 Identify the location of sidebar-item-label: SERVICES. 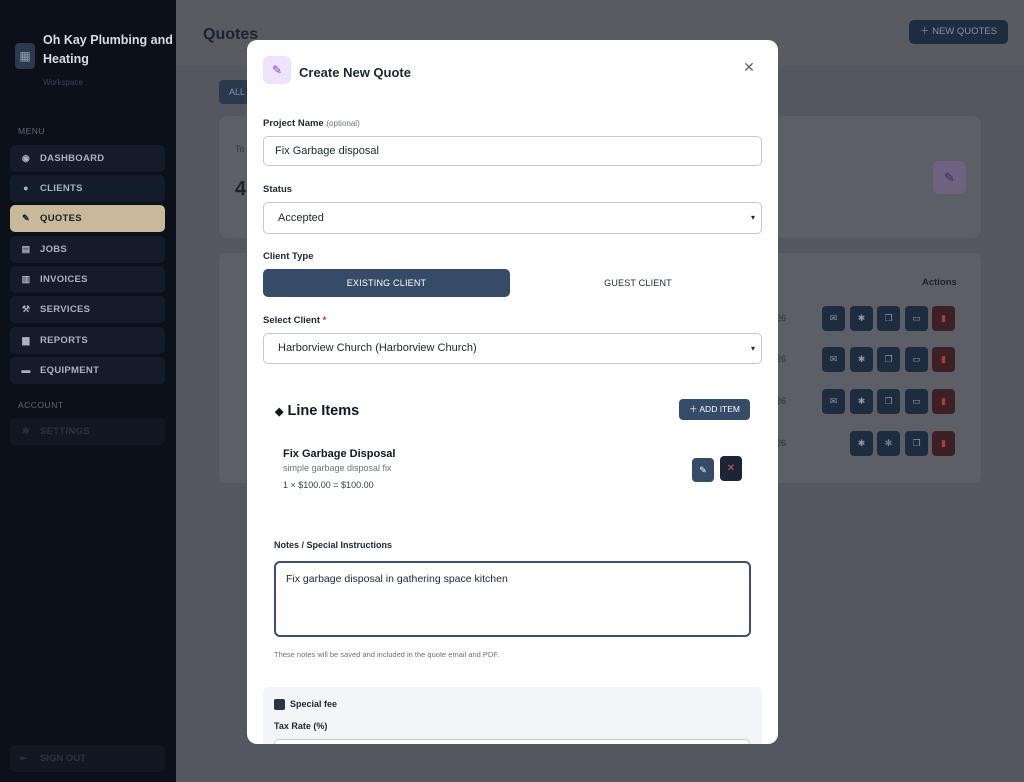
(65, 309).